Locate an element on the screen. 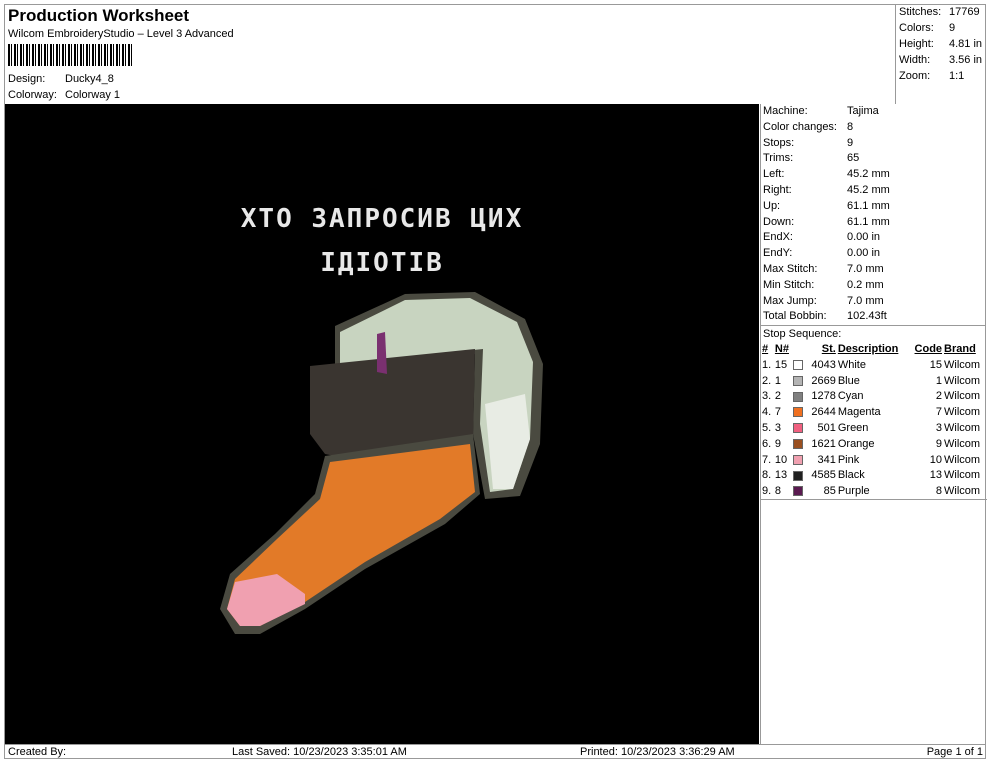 This screenshot has height=762, width=990. stat-row: Height: 4.81 in is located at coordinates (941, 44).